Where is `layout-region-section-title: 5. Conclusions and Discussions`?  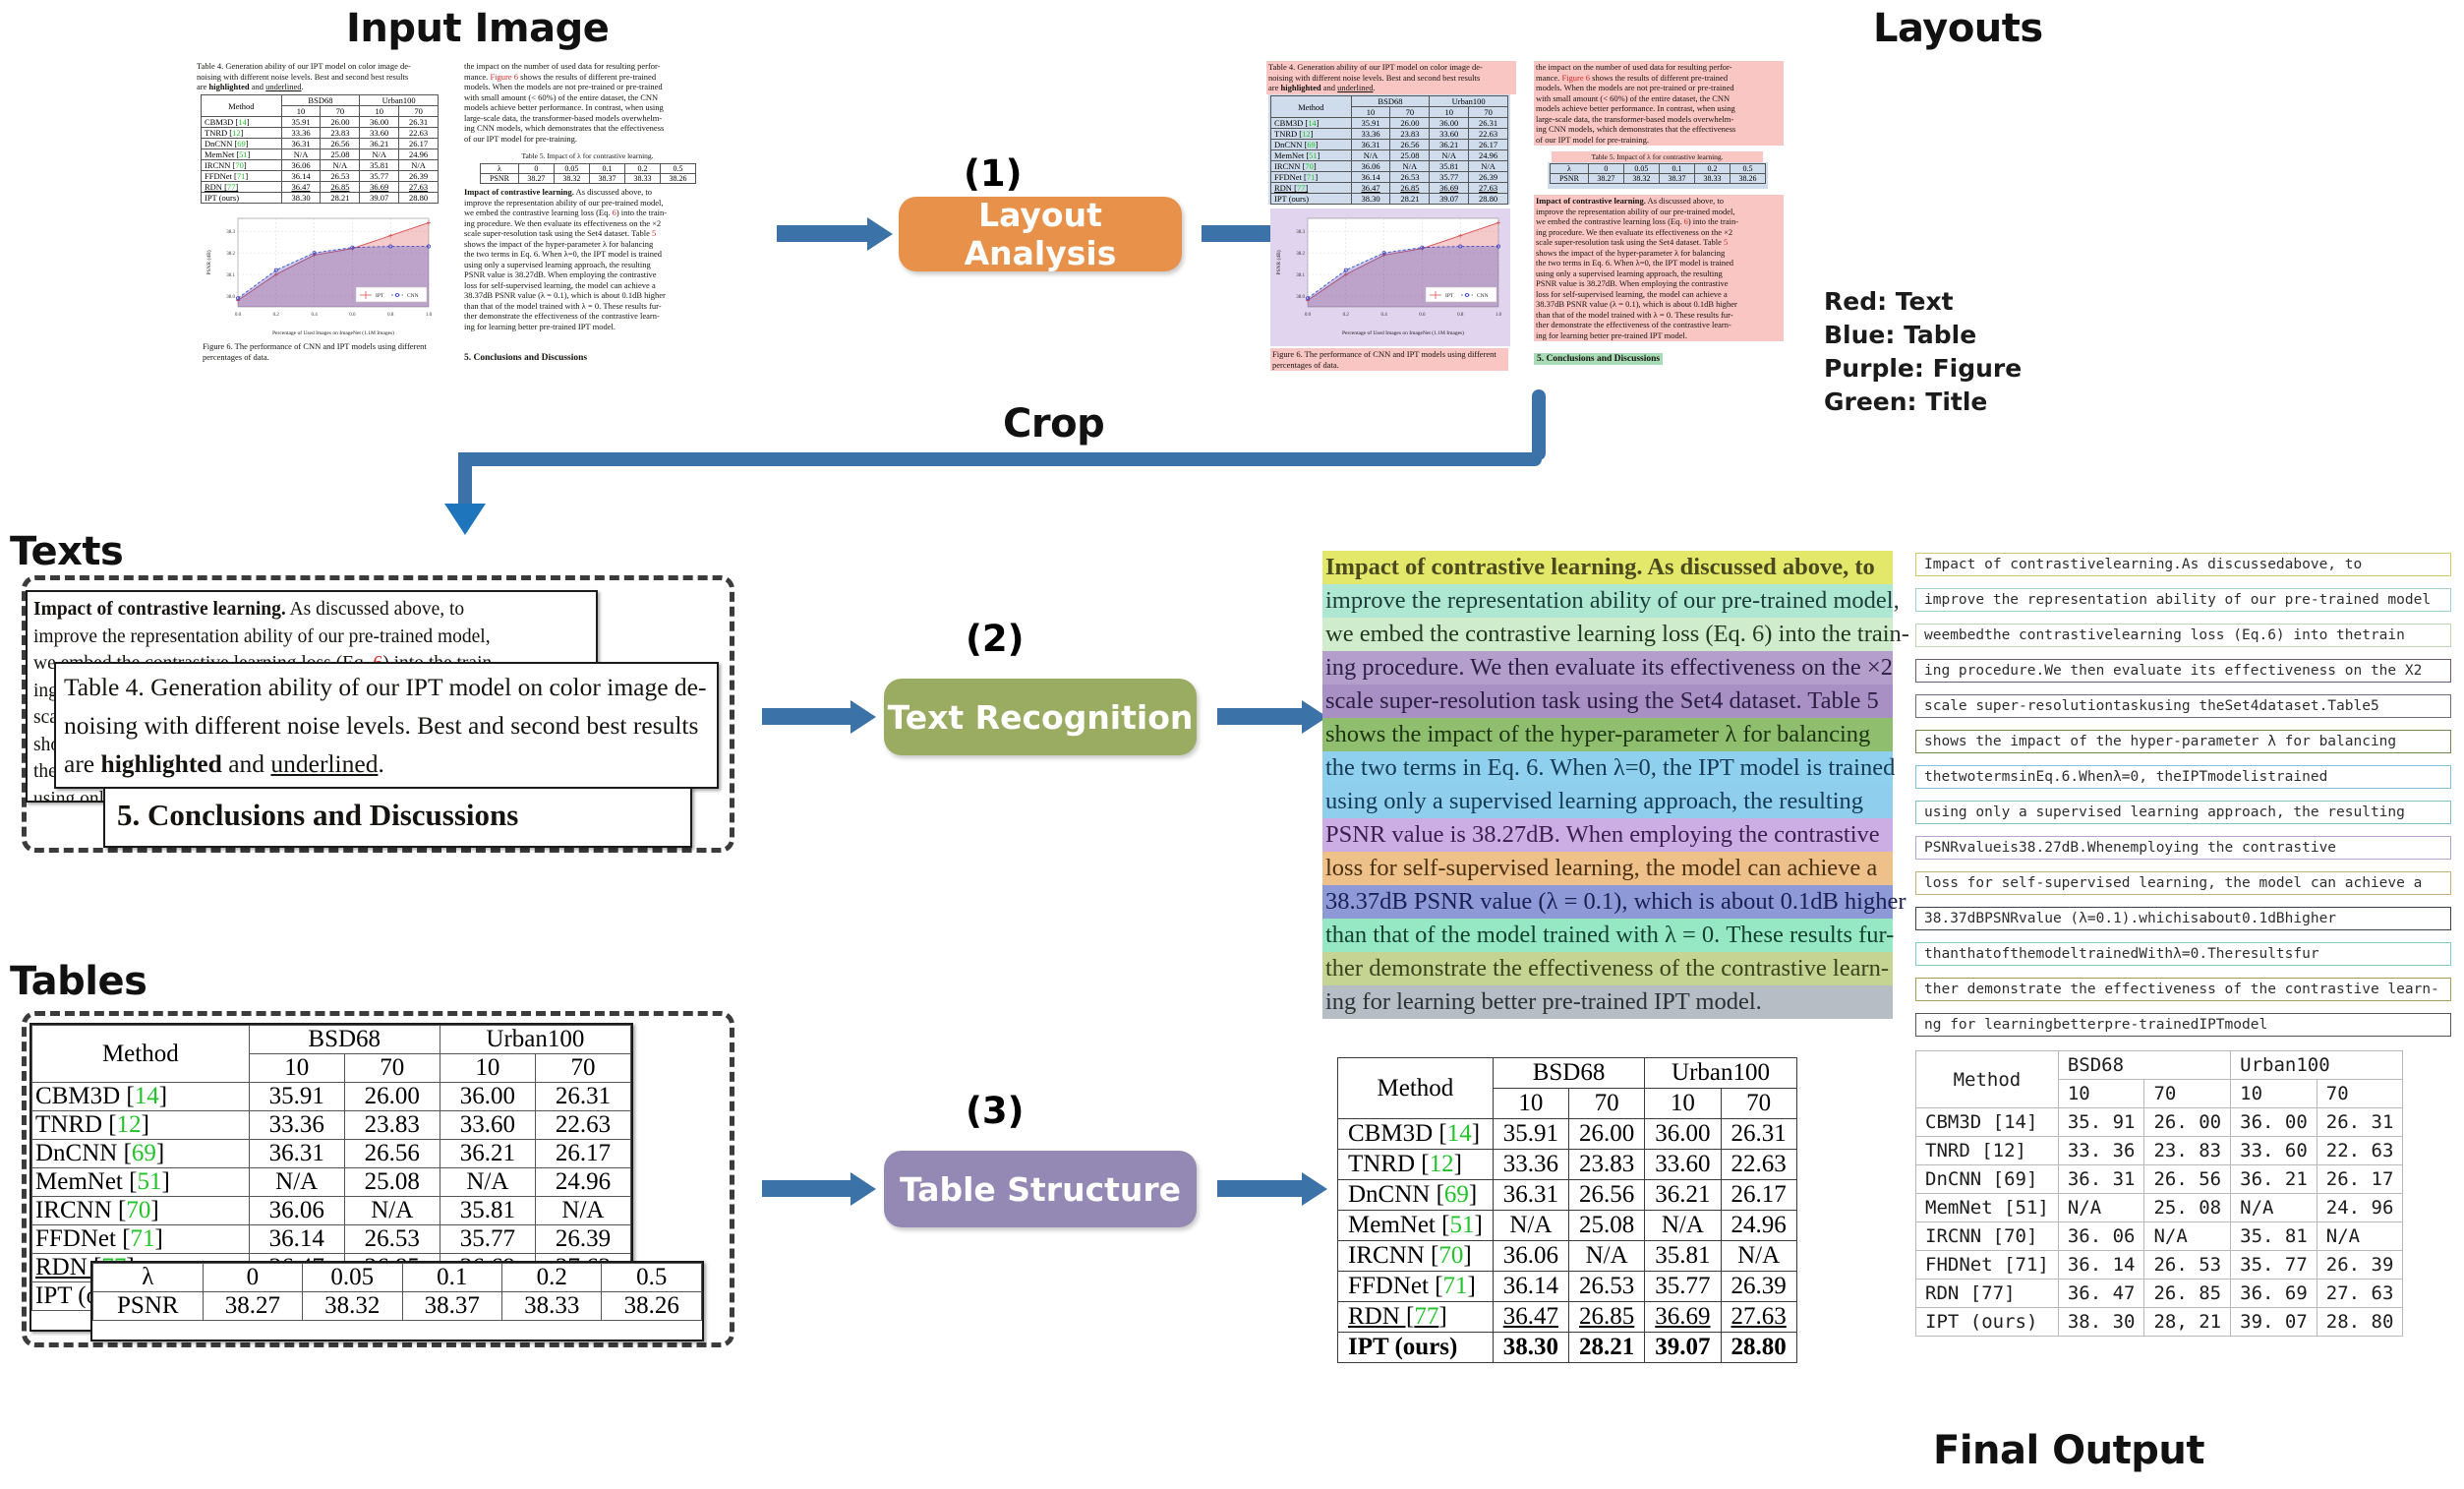 layout-region-section-title: 5. Conclusions and Discussions is located at coordinates (1599, 359).